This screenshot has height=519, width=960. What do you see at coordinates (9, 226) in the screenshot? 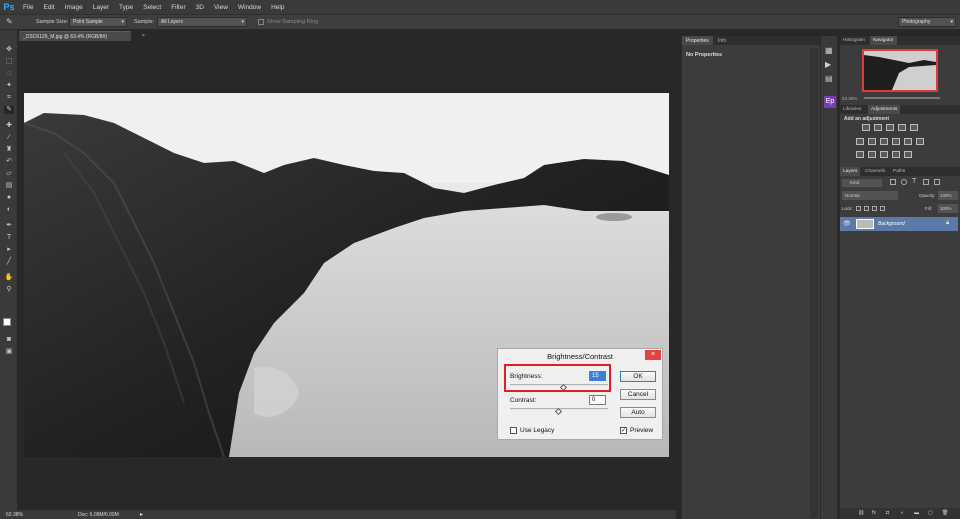
I see `pen-tool-icon: ✒` at bounding box center [9, 226].